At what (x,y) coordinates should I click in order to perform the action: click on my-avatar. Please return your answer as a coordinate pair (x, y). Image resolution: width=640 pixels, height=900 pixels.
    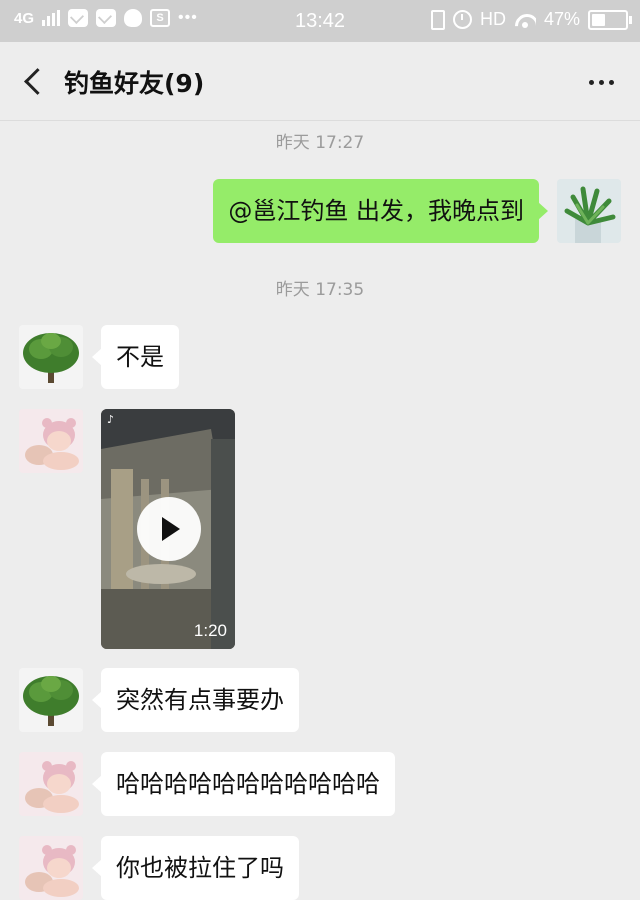
    Looking at the image, I should click on (589, 211).